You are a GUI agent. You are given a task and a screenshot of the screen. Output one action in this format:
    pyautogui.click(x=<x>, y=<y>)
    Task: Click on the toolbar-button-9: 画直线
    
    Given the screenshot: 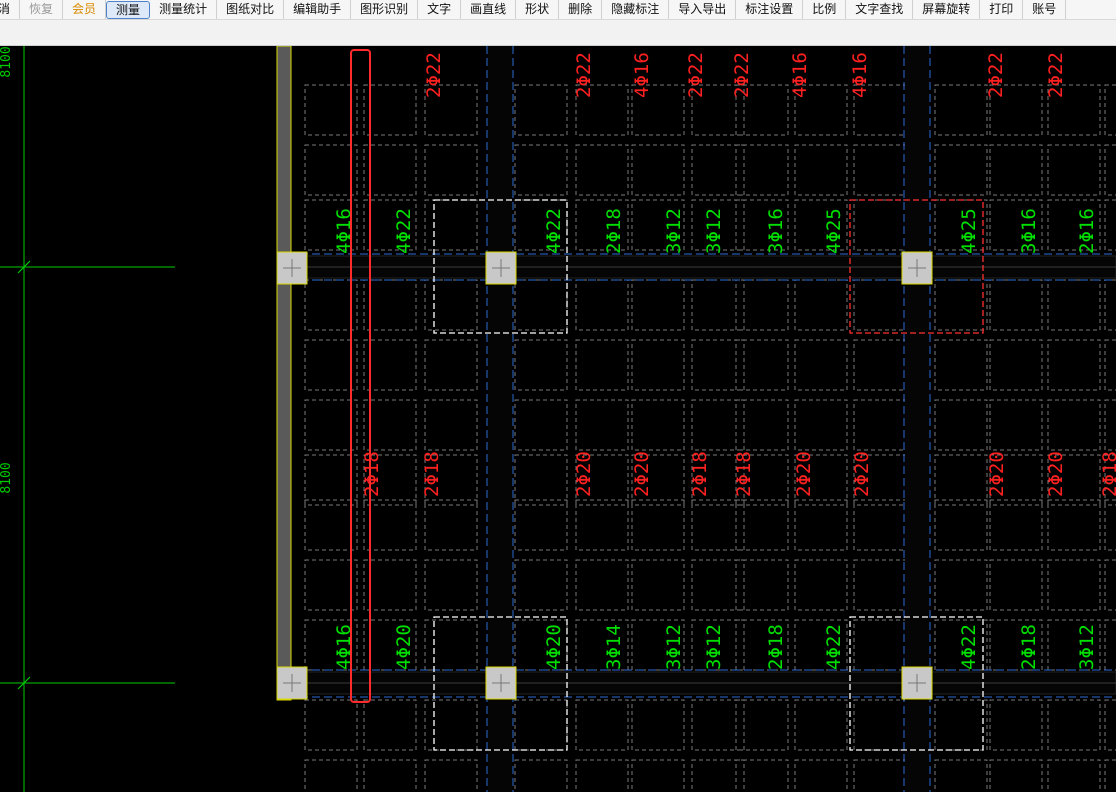 What is the action you would take?
    pyautogui.click(x=489, y=9)
    